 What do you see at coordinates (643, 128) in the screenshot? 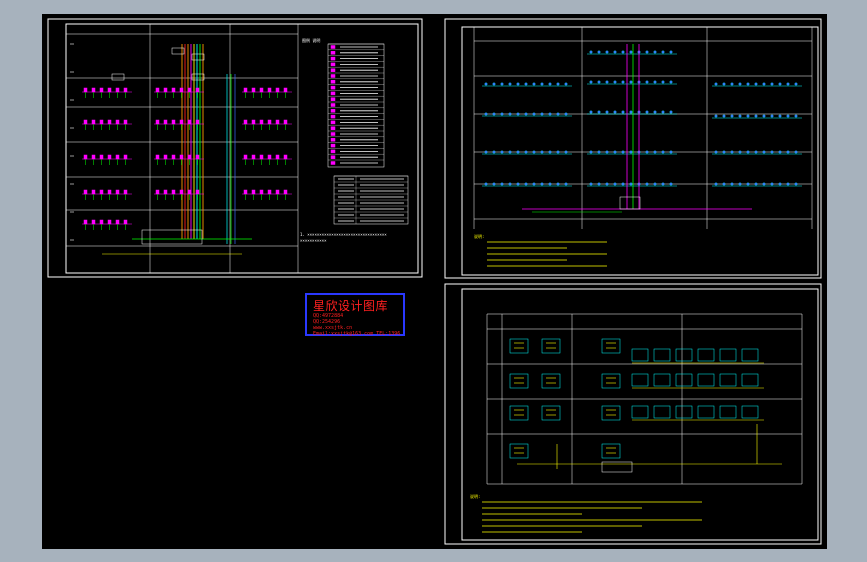
I see `sheet-2-grid` at bounding box center [643, 128].